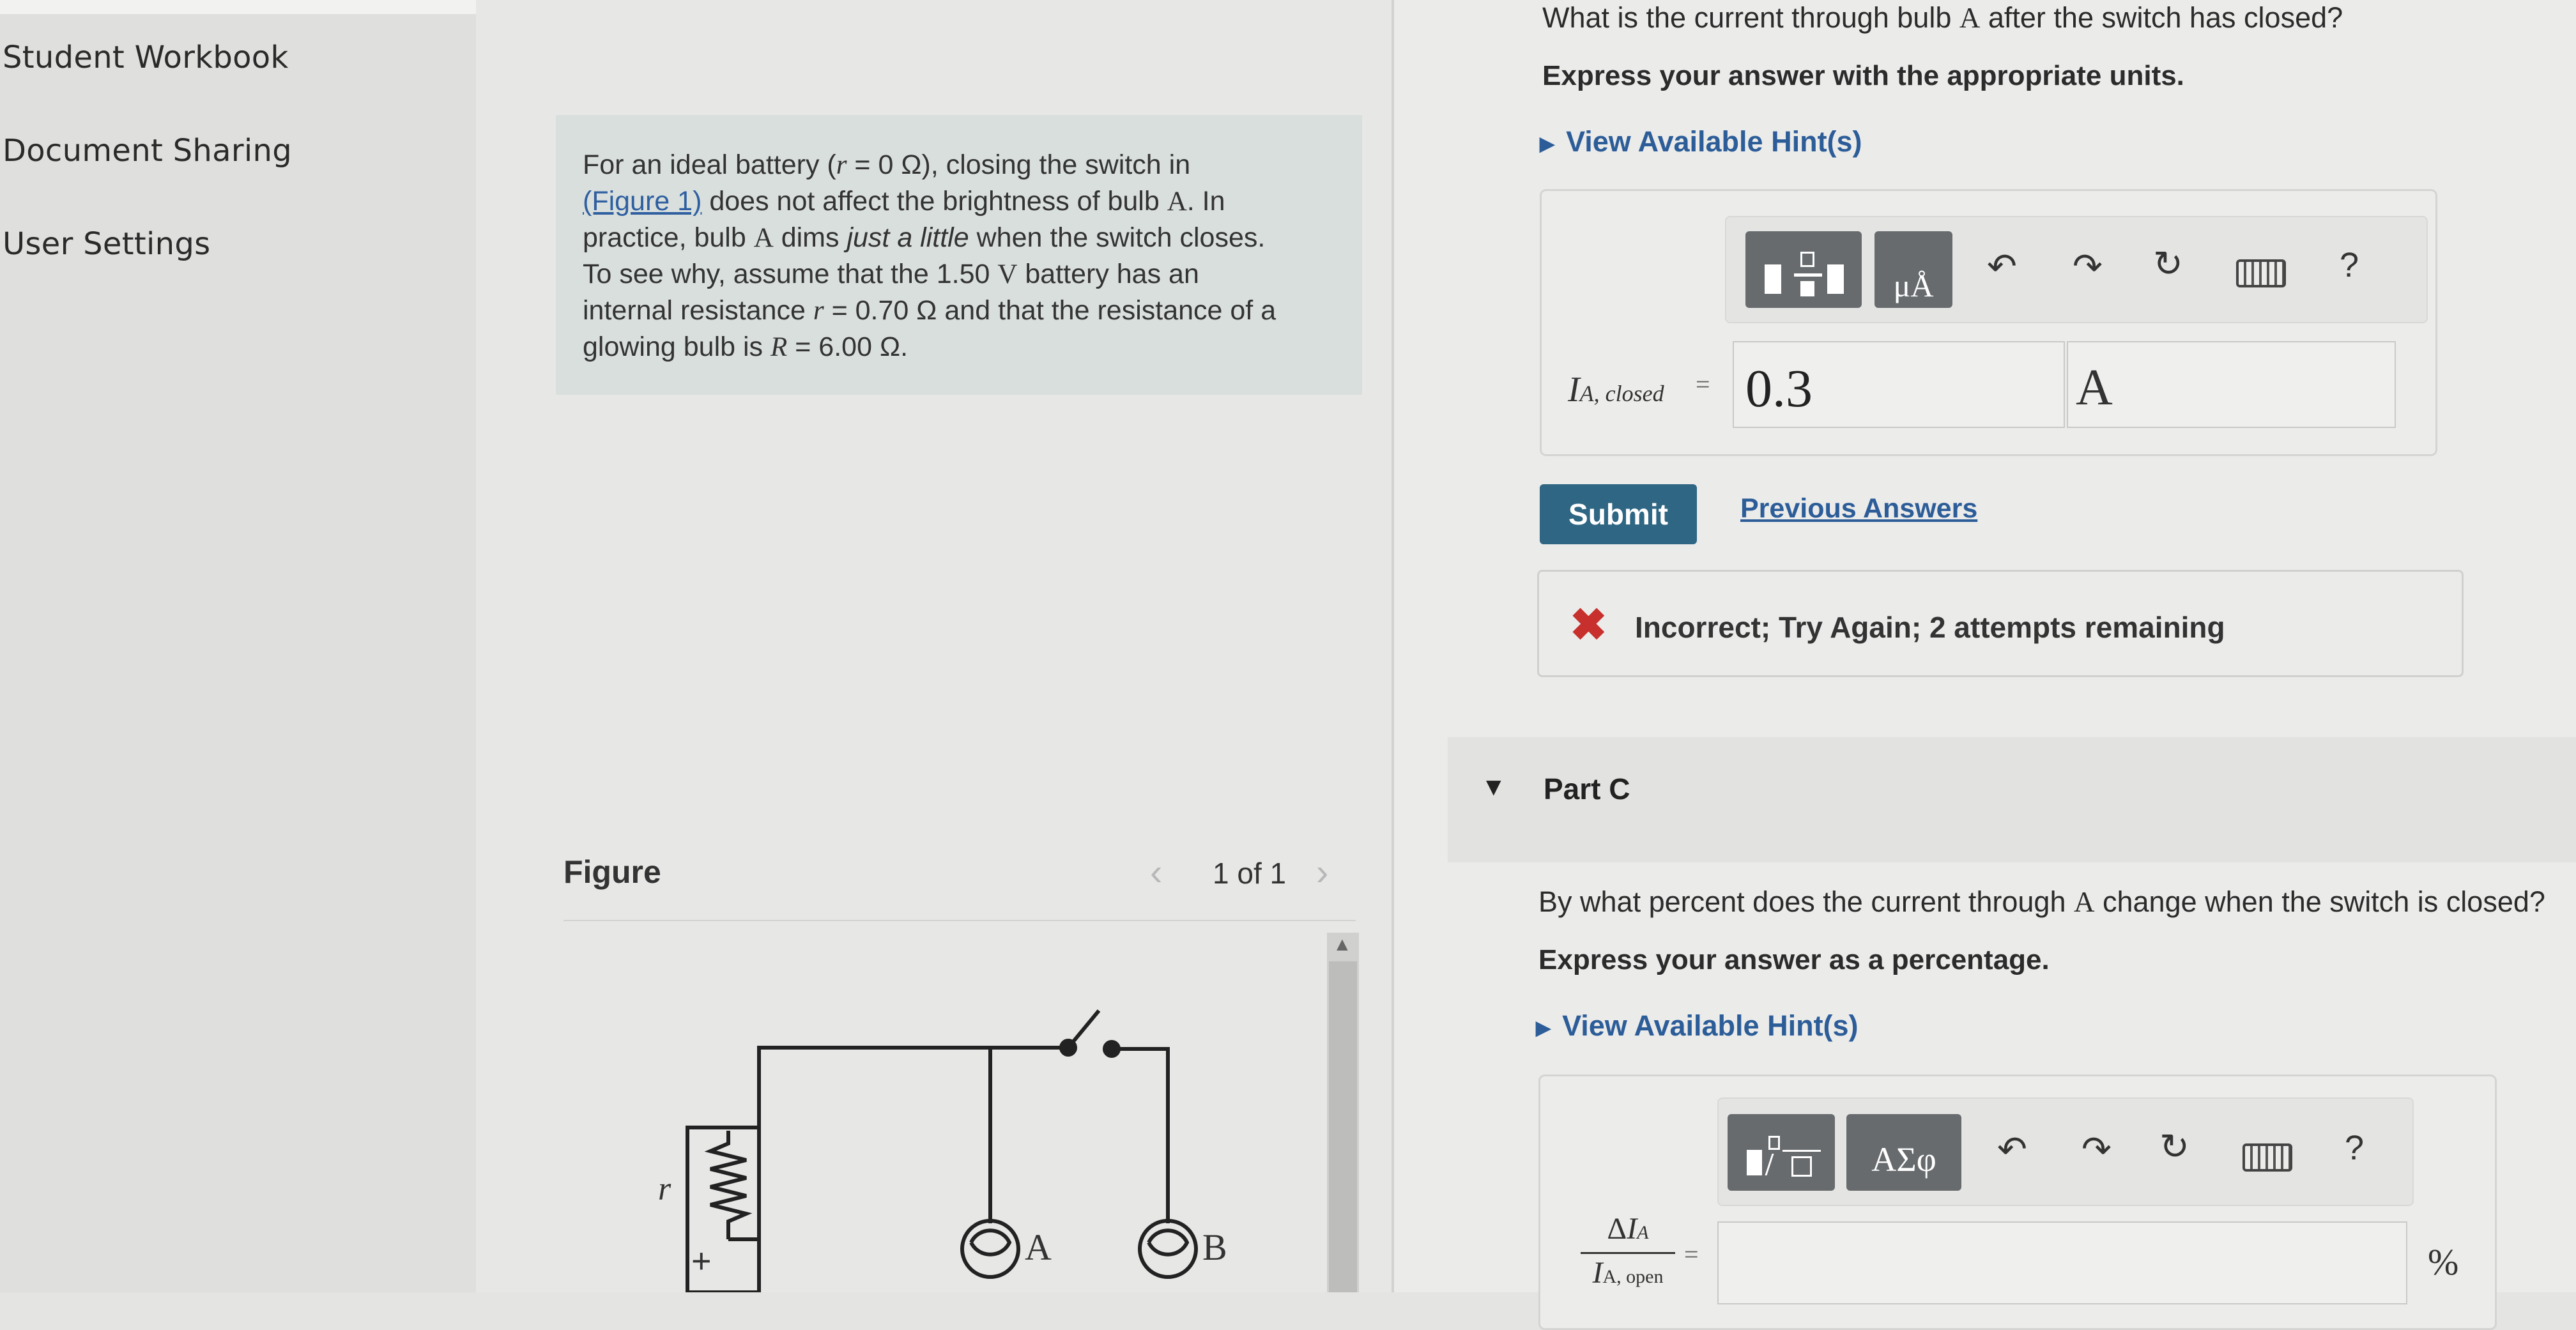 Image resolution: width=2576 pixels, height=1330 pixels. Describe the element at coordinates (1493, 787) in the screenshot. I see `triangle-down-icon: ▼` at that location.